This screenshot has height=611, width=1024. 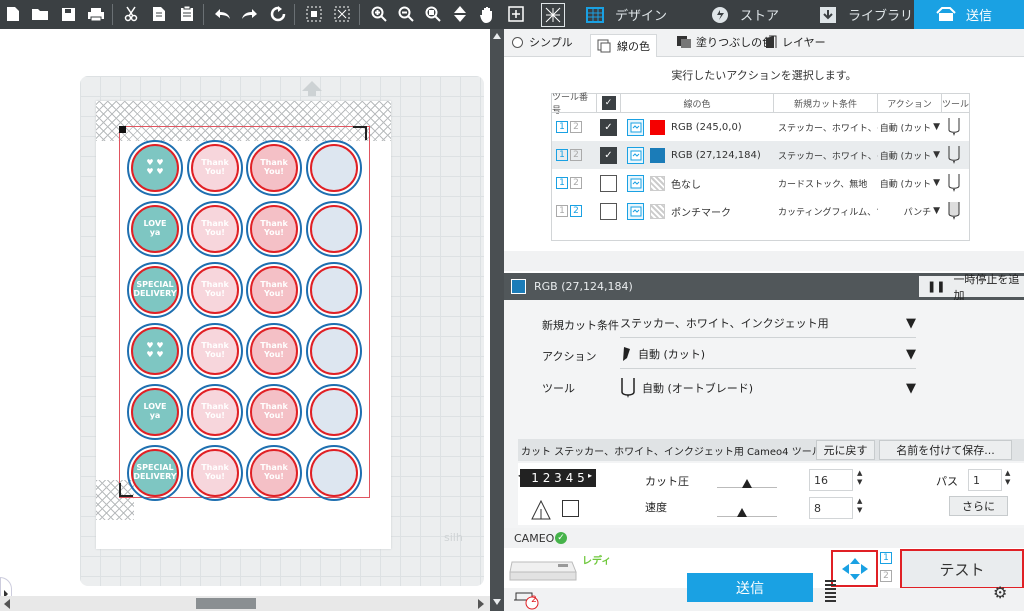 I want to click on add-pause-button: ❚❚ 一時停止を追加, so click(x=971, y=287).